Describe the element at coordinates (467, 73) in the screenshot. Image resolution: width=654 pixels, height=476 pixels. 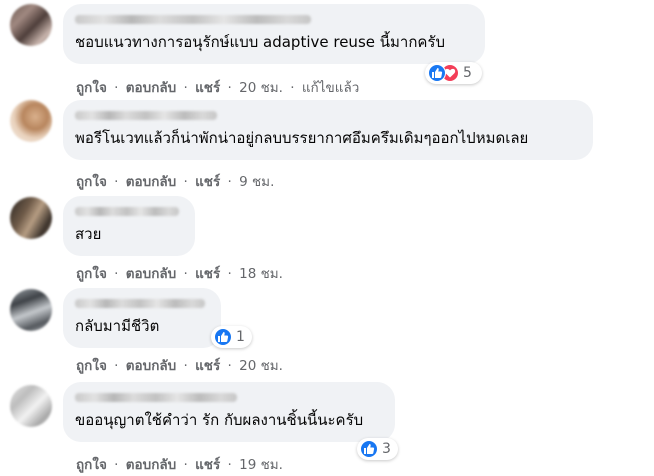
I see `reaction-count: 5` at that location.